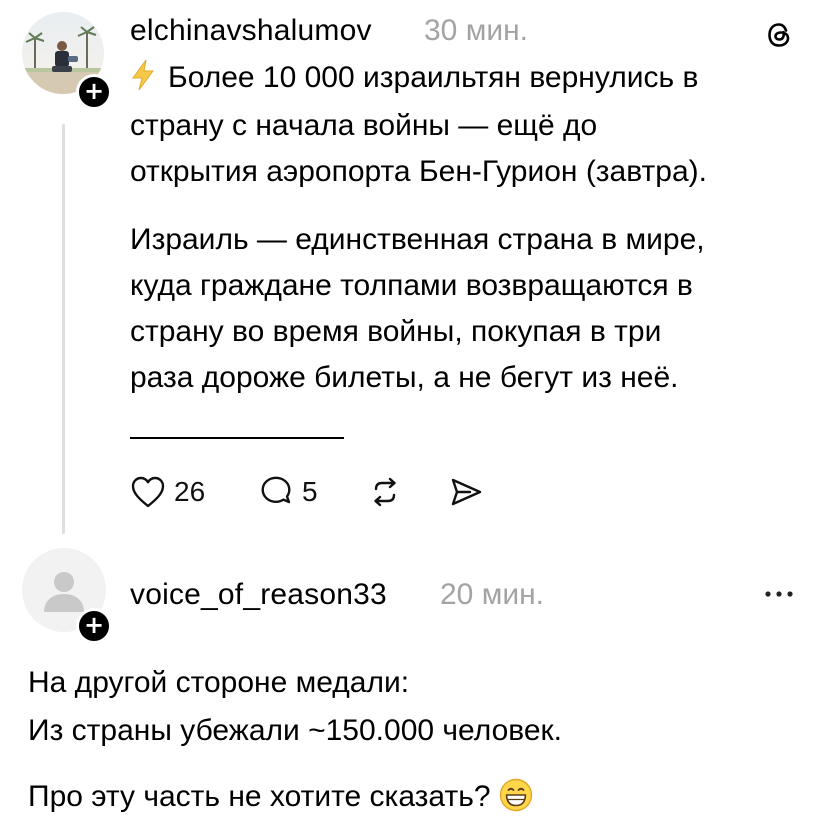 The width and height of the screenshot is (828, 821). I want to click on send-icon, so click(466, 492).